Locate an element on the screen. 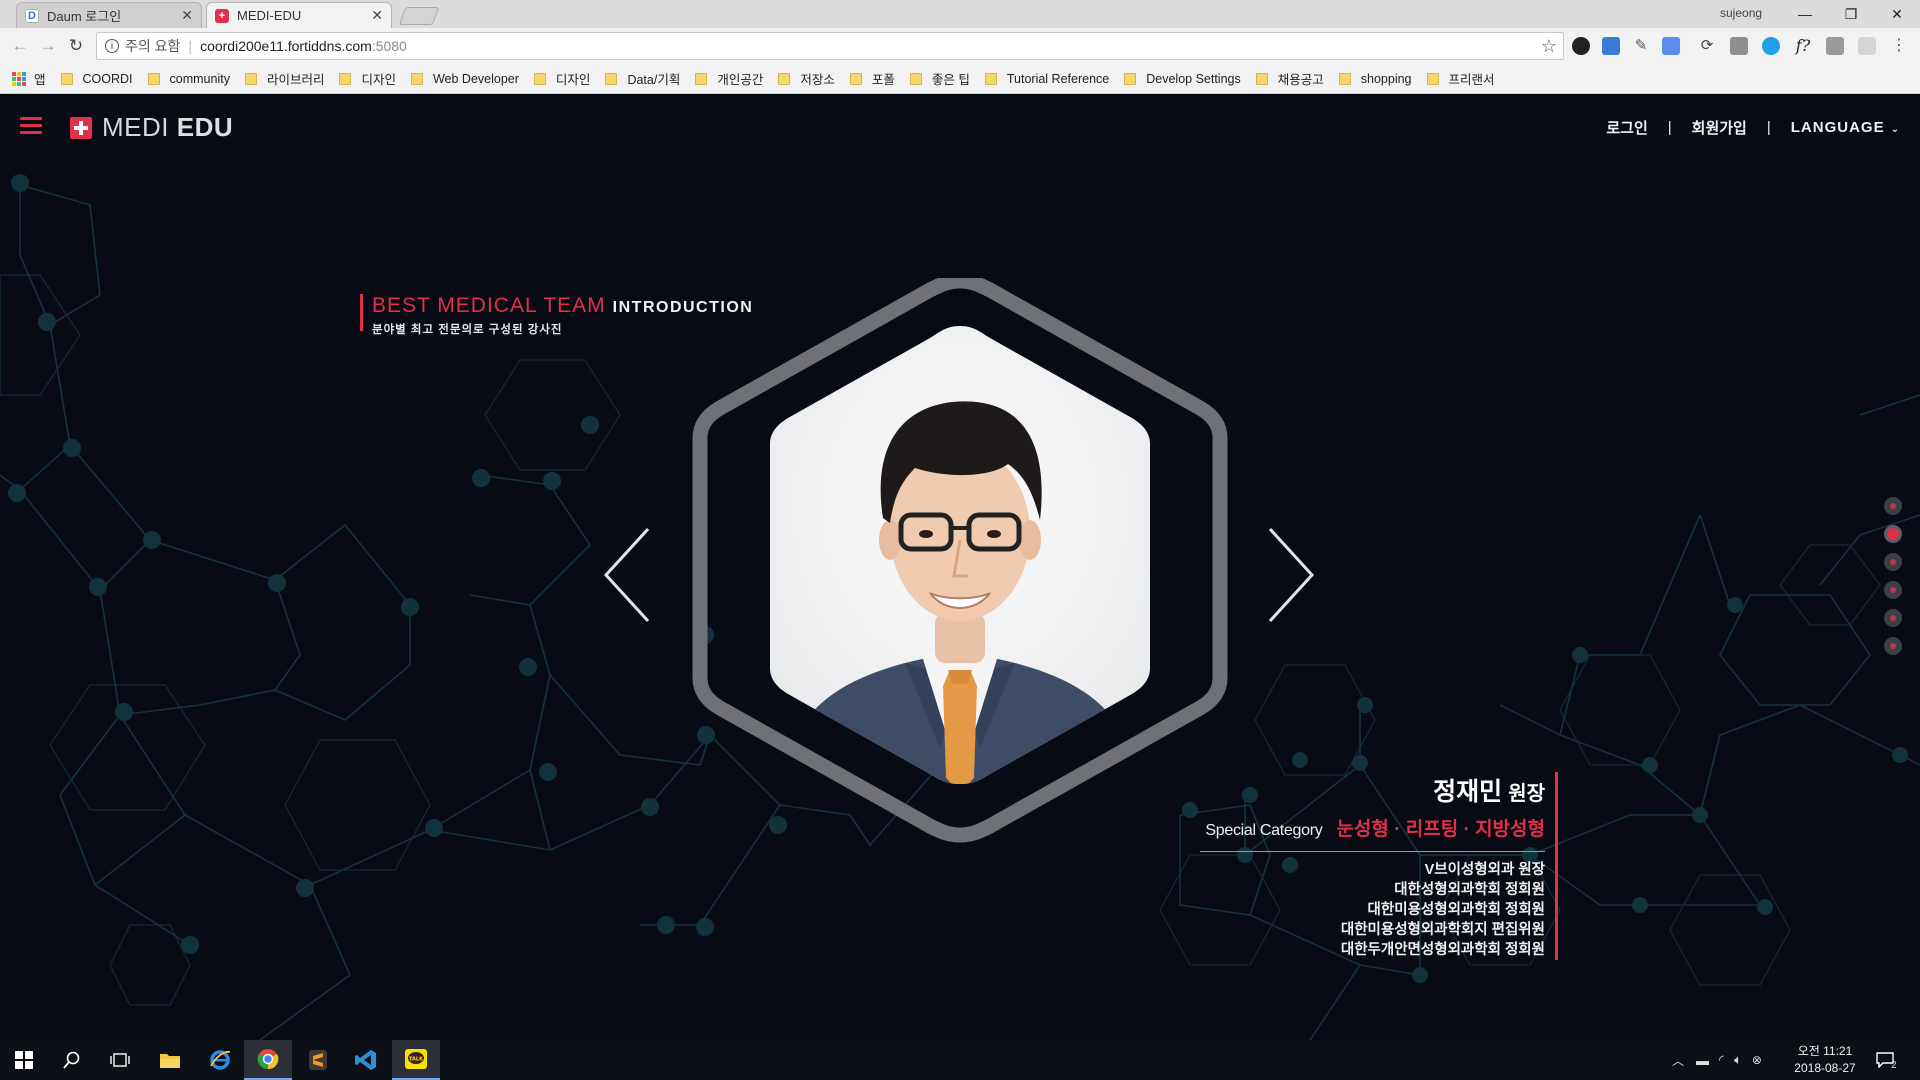 The image size is (1920, 1080). bookmark-folder: Data/기획 is located at coordinates (642, 78).